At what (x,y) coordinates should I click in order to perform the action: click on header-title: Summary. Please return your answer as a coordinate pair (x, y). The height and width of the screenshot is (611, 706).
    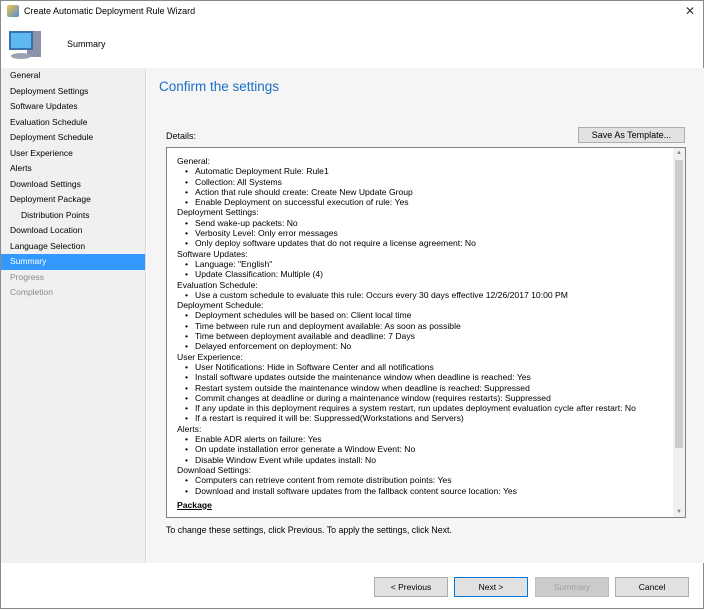
    Looking at the image, I should click on (86, 44).